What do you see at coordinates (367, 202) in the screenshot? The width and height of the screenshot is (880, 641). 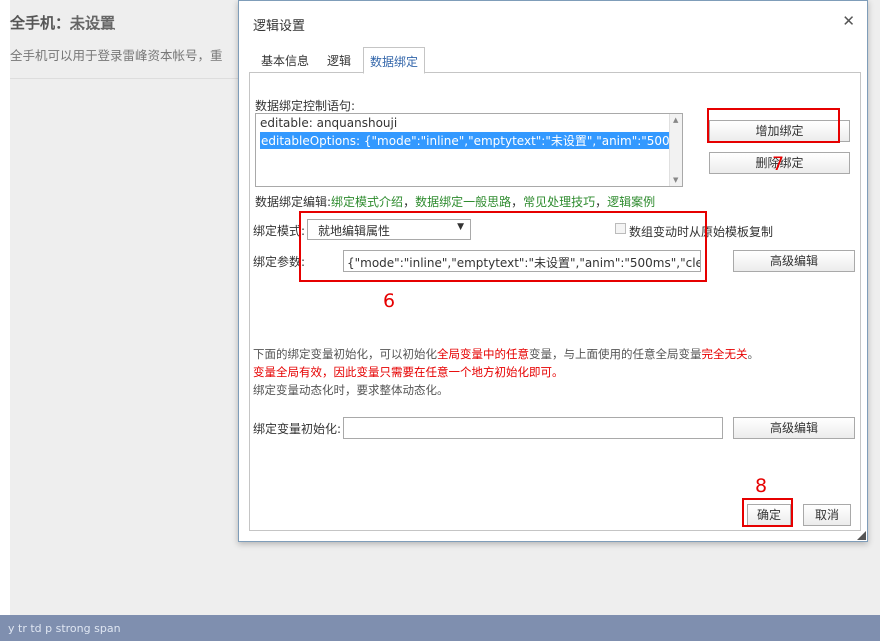 I see `link-binding-modes: 绑定模式介绍` at bounding box center [367, 202].